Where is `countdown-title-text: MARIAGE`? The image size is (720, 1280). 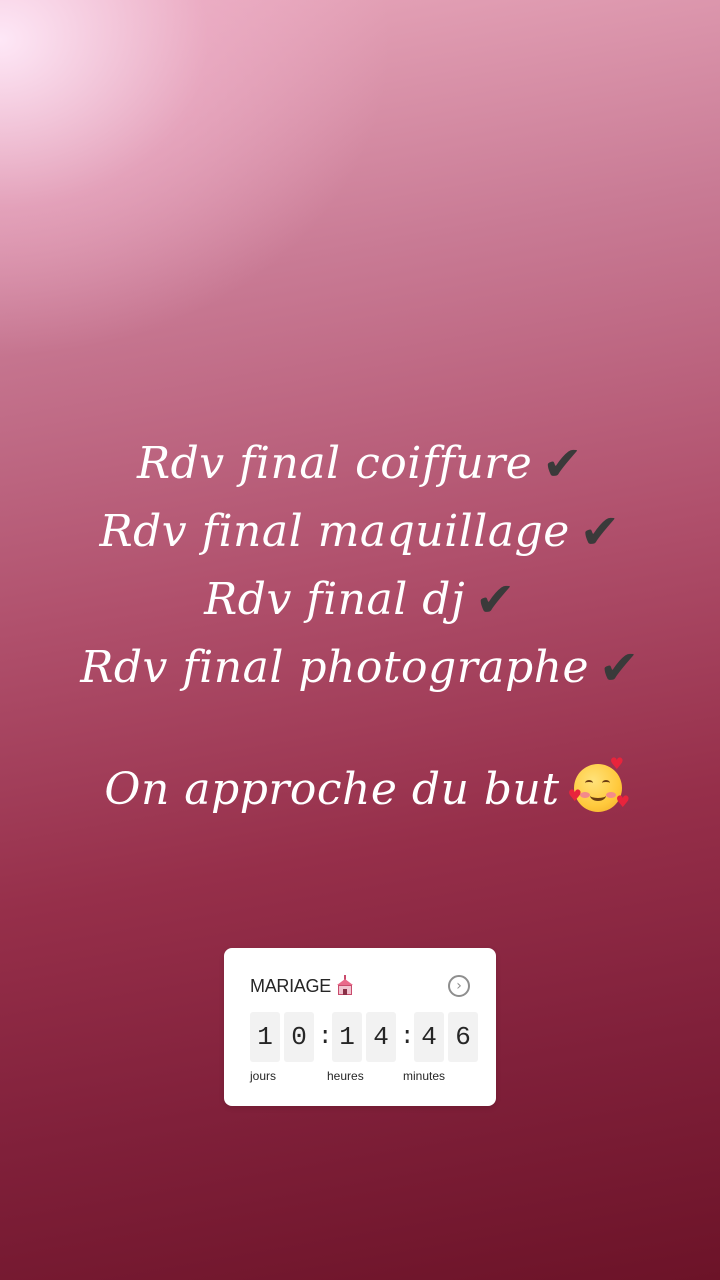
countdown-title-text: MARIAGE is located at coordinates (290, 986).